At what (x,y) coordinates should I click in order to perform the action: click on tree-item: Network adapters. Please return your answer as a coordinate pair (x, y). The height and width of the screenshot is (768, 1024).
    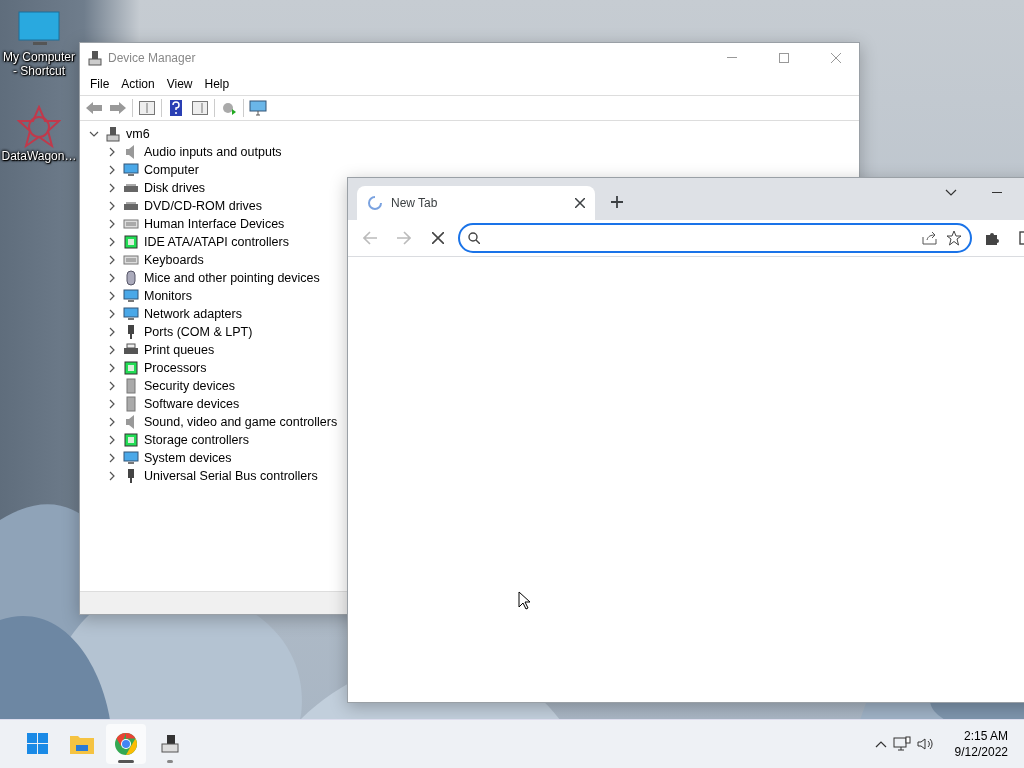
    Looking at the image, I should click on (193, 314).